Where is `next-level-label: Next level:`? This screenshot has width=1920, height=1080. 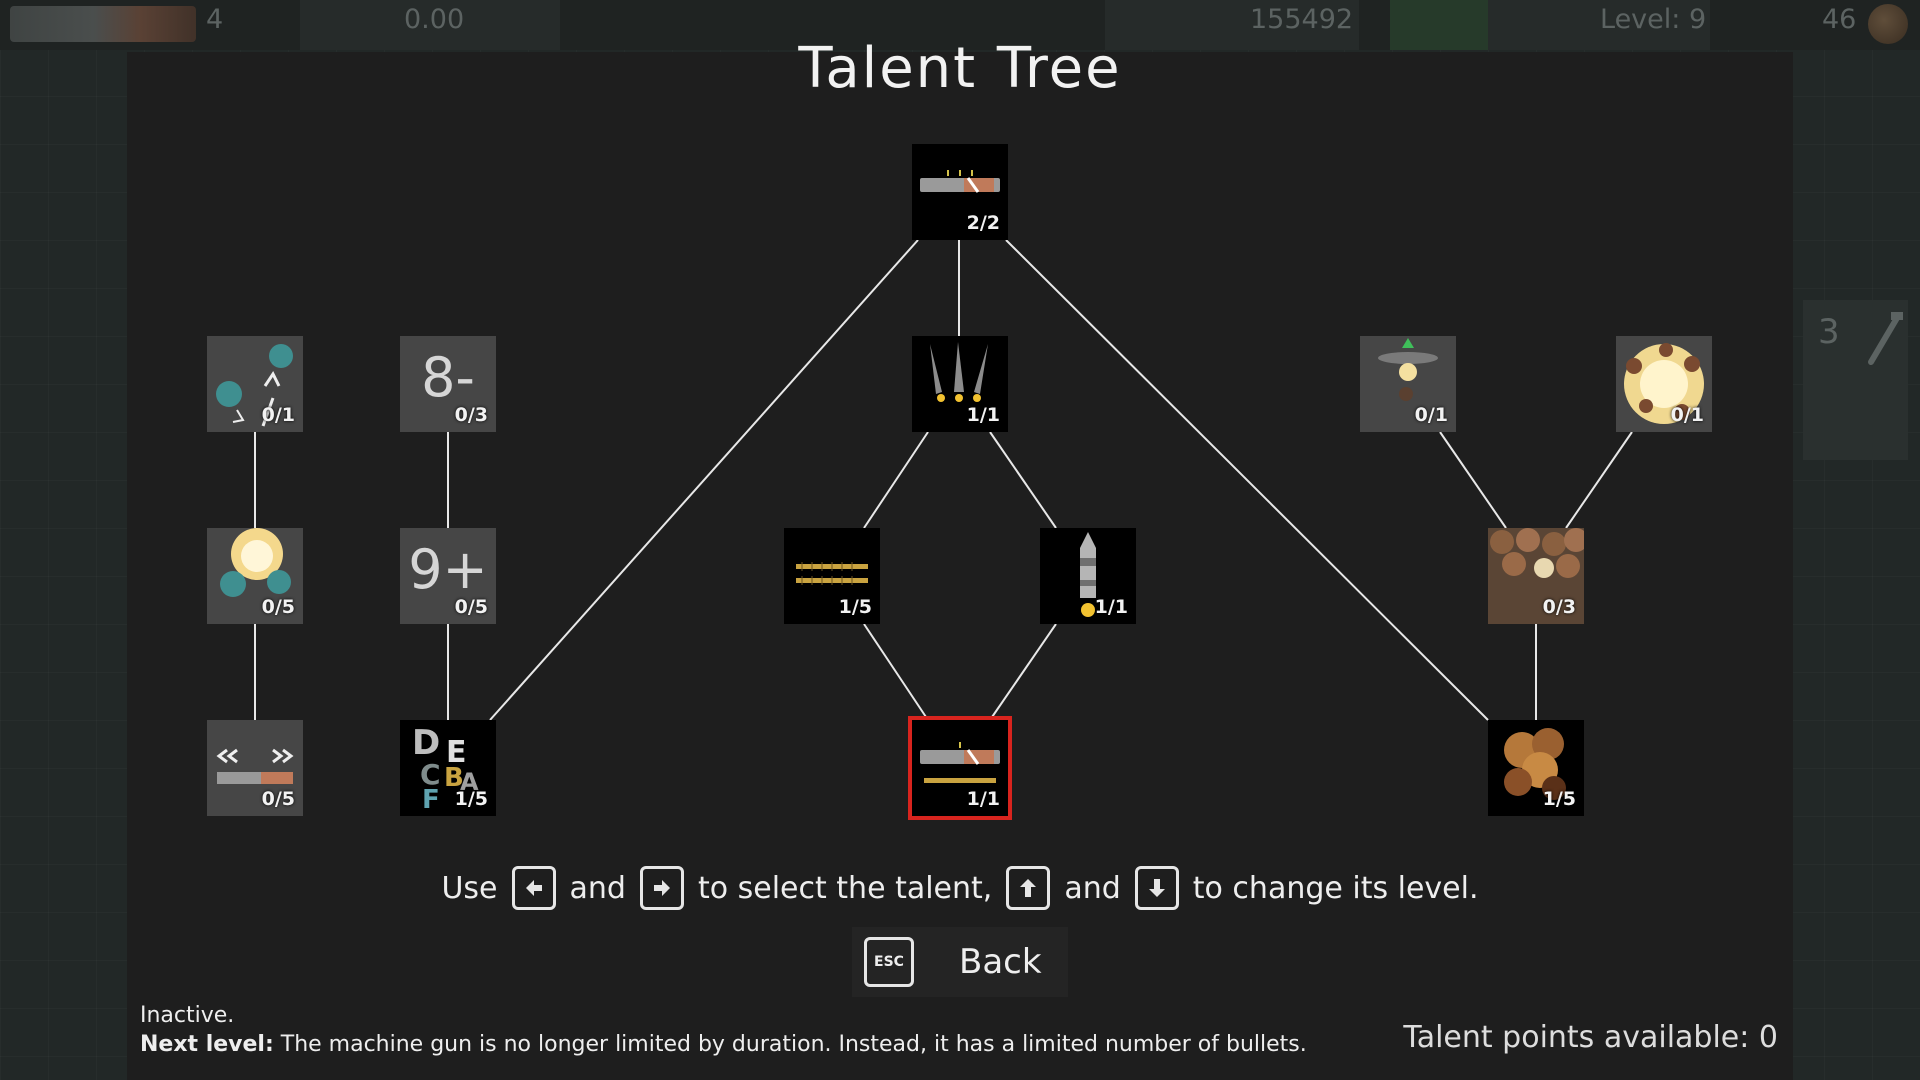 next-level-label: Next level: is located at coordinates (207, 1044).